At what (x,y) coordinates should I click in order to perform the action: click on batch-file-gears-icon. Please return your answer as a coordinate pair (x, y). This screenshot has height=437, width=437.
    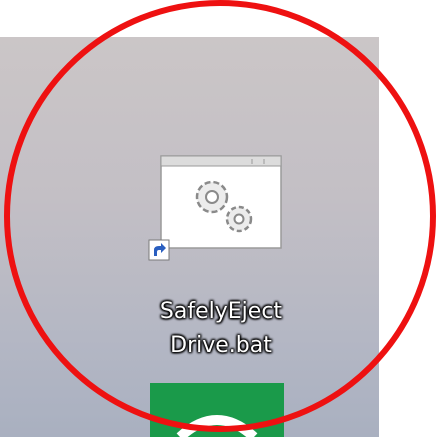
    Looking at the image, I should click on (221, 202).